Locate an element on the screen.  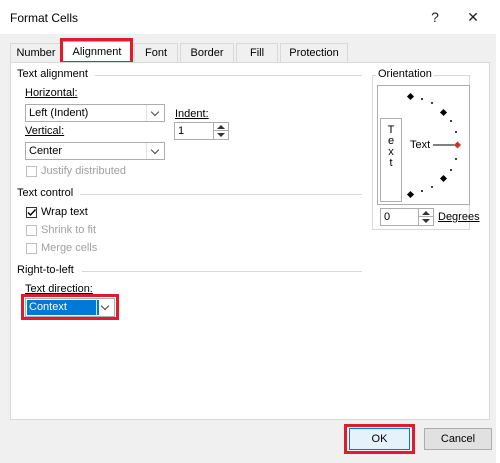
shrink-to-fit-label: Shrink to fit is located at coordinates (69, 230).